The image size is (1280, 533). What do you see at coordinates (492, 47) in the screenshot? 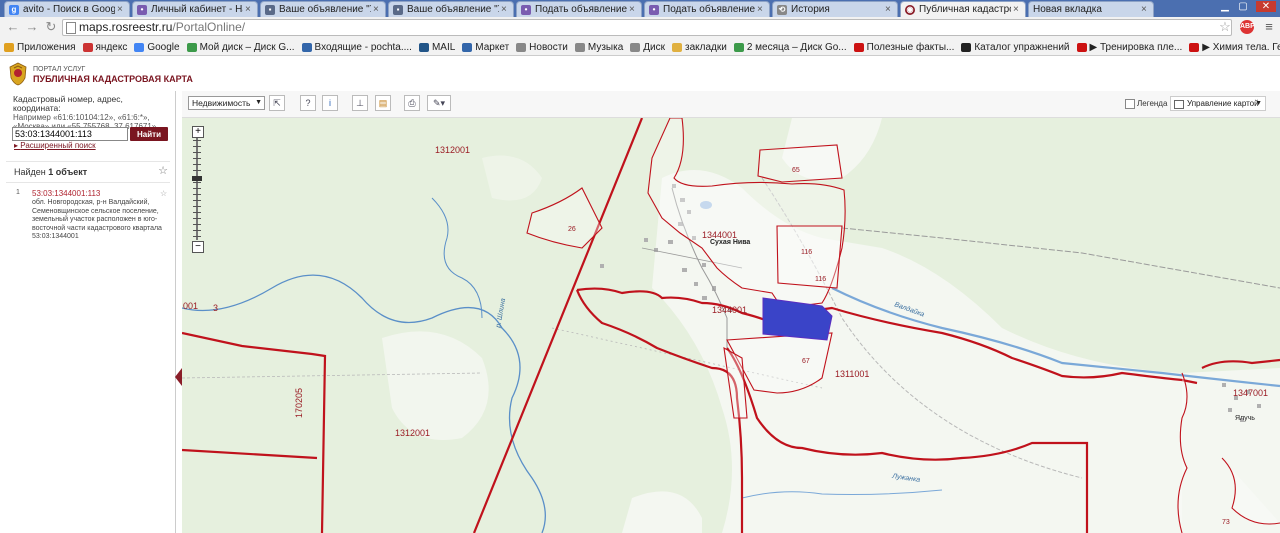
I see `bookmark-label: Маркет` at bounding box center [492, 47].